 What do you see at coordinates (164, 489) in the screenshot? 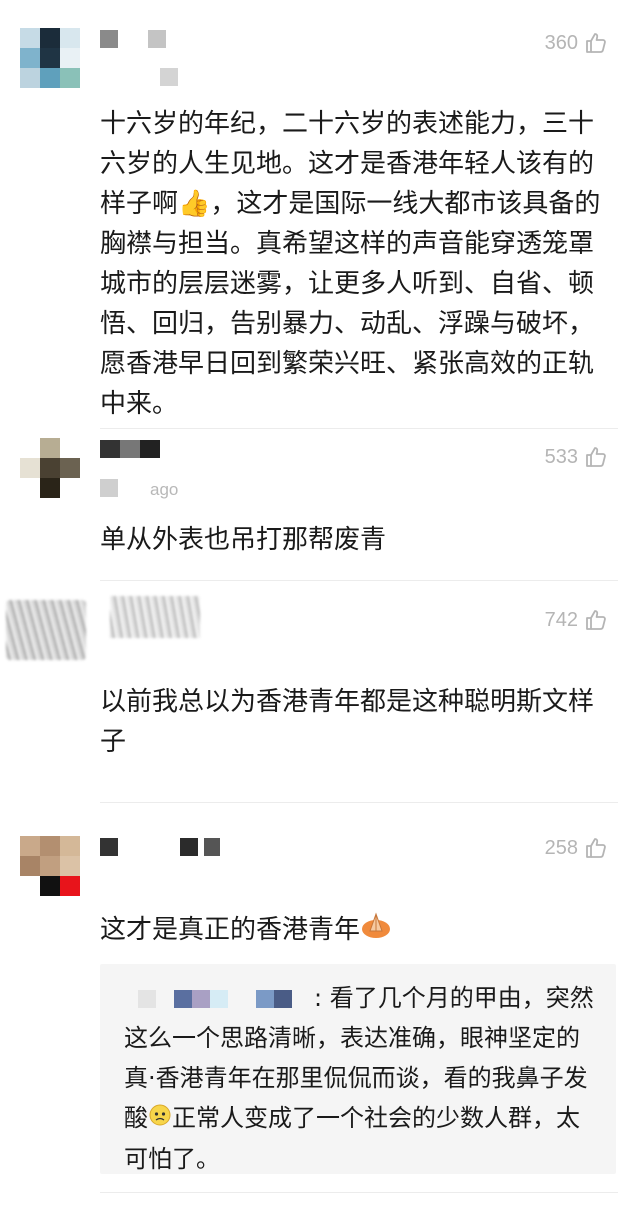
I see `timestamp: ago` at bounding box center [164, 489].